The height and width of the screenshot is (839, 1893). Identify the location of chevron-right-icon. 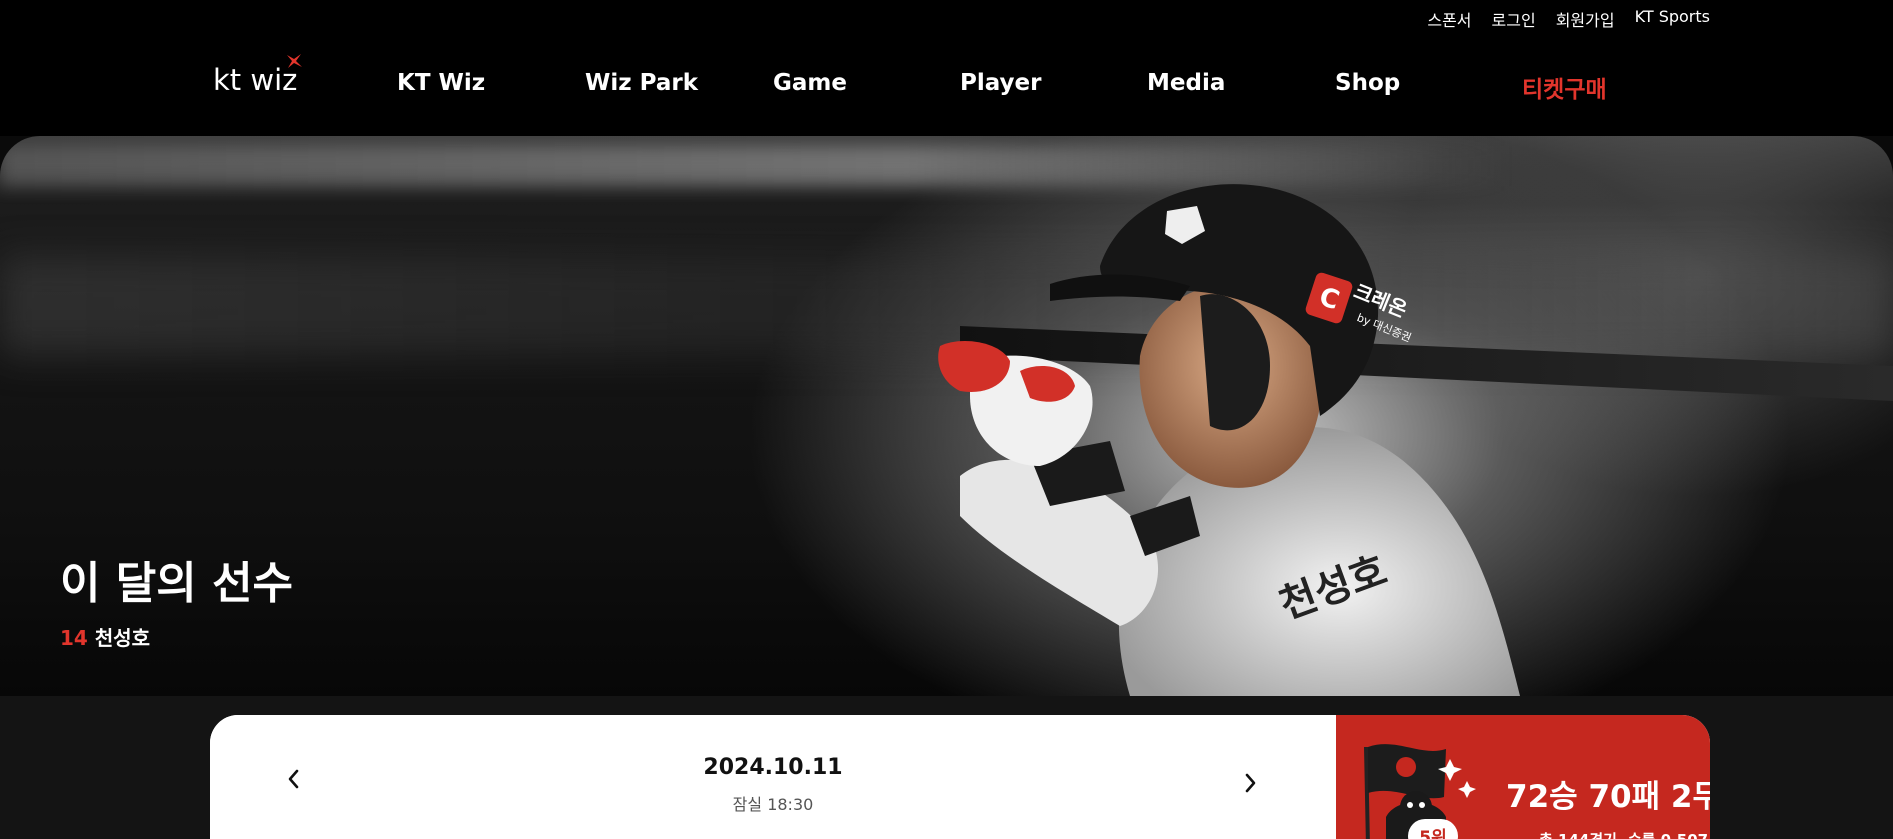
(1250, 783).